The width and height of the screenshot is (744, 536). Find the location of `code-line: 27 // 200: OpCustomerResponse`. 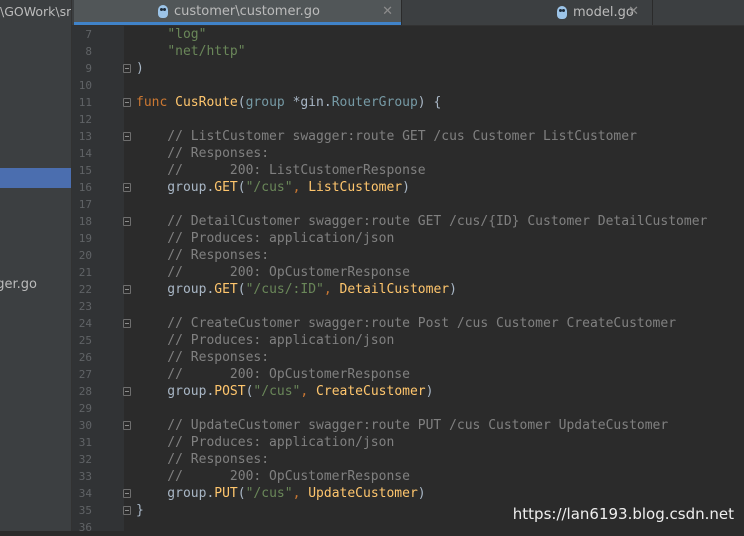

code-line: 27 // 200: OpCustomerResponse is located at coordinates (408, 374).